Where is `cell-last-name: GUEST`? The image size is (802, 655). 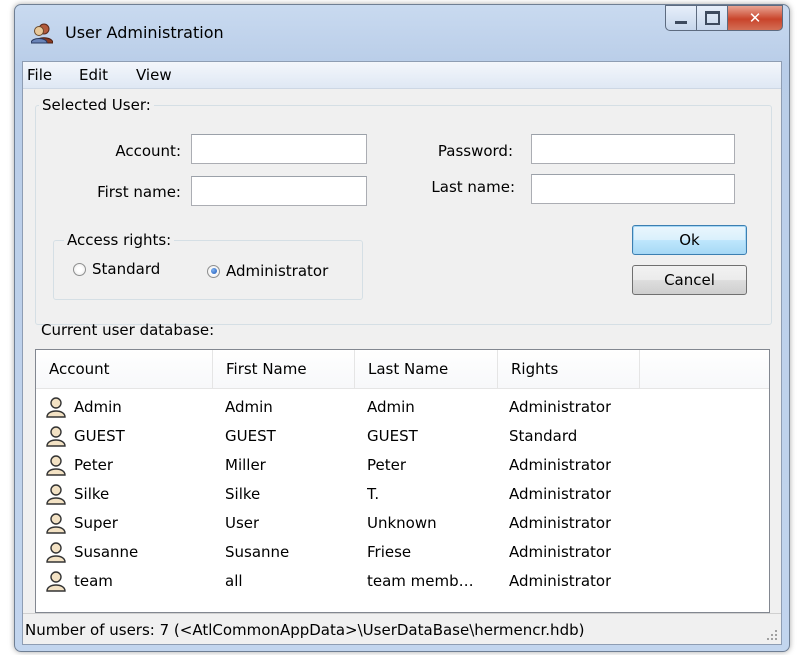
cell-last-name: GUEST is located at coordinates (392, 436).